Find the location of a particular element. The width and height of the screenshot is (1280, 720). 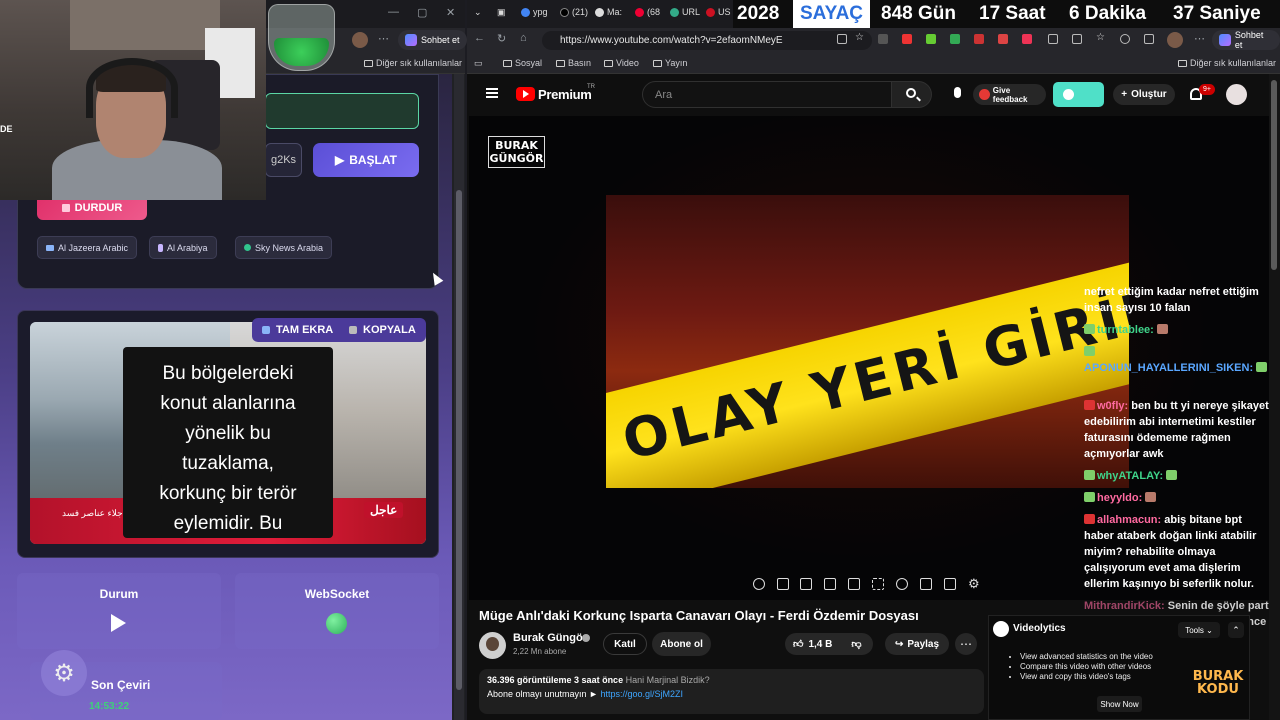

bookmark-video: Video is located at coordinates (621, 63).